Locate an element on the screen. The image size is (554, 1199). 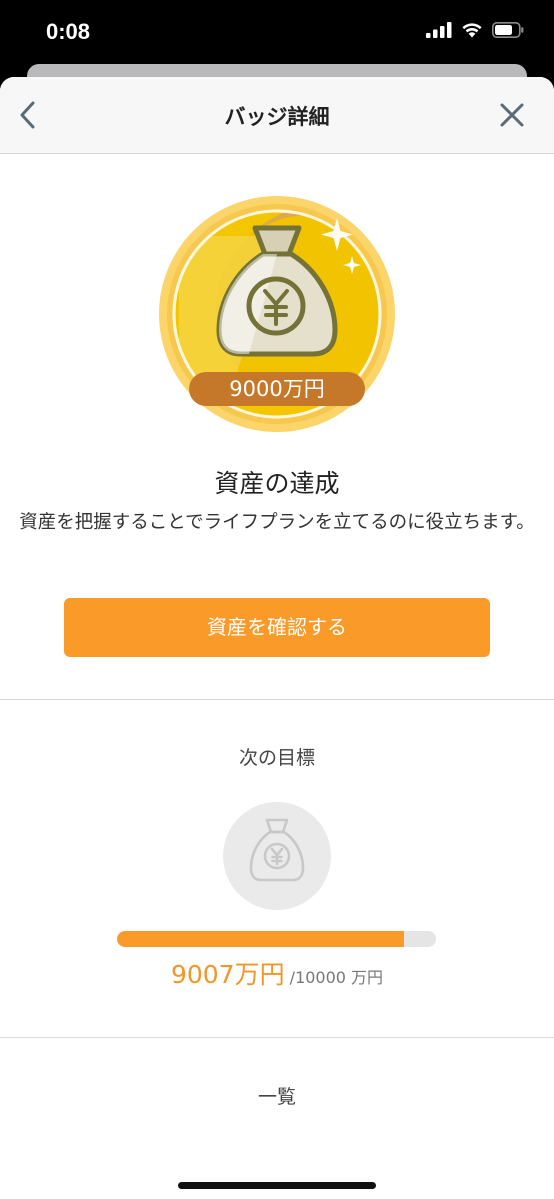
status-bar: 0:08 is located at coordinates (277, 33).